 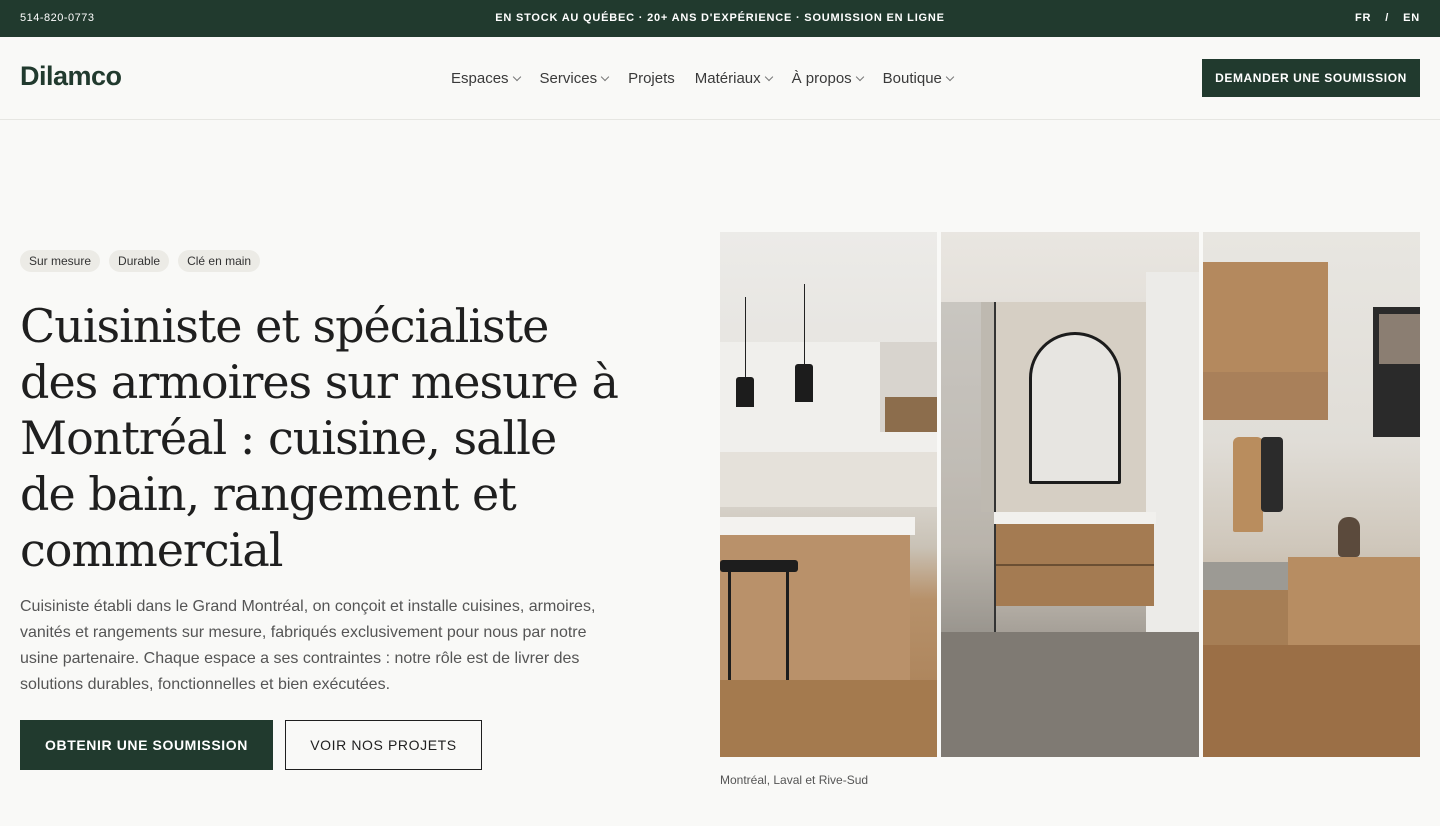 I want to click on badge-cle-en-main: Clé en main, so click(x=219, y=261).